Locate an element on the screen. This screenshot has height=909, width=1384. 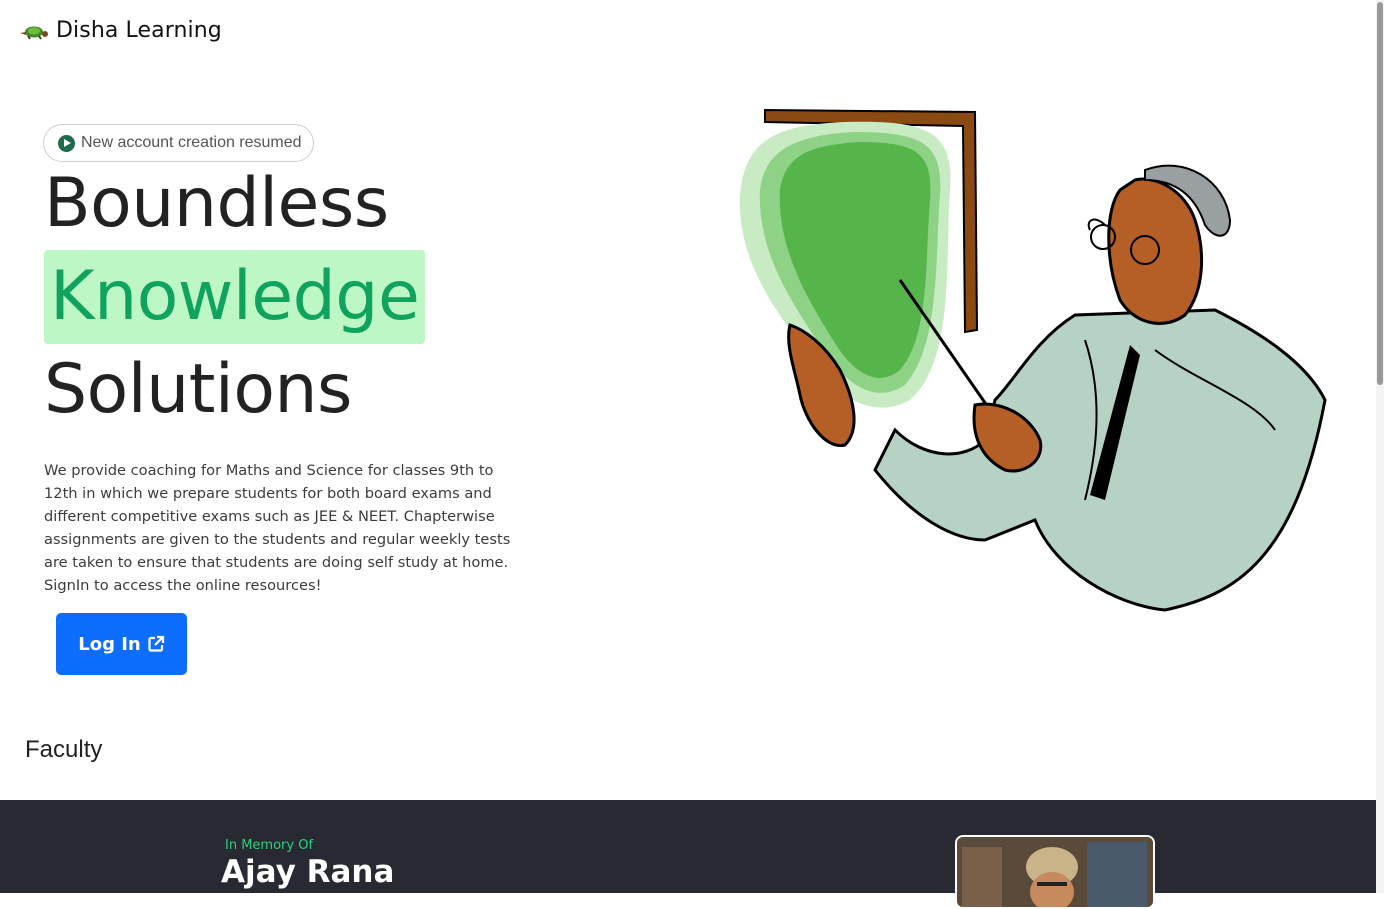
page-scrollbar is located at coordinates (1380, 446).